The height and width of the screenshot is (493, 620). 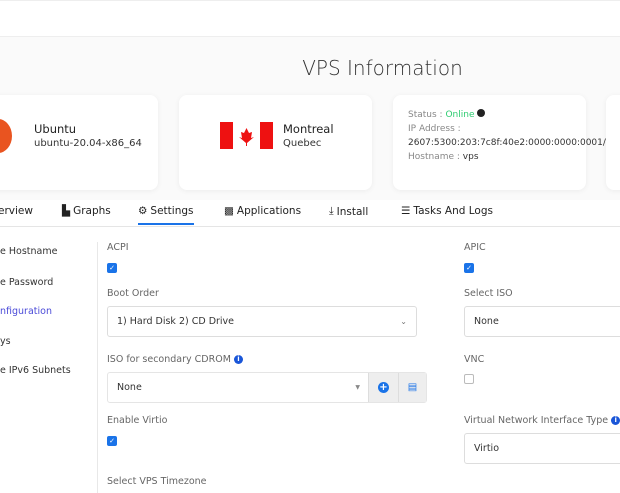 What do you see at coordinates (348, 211) in the screenshot?
I see `tab-install: ⤓ Install` at bounding box center [348, 211].